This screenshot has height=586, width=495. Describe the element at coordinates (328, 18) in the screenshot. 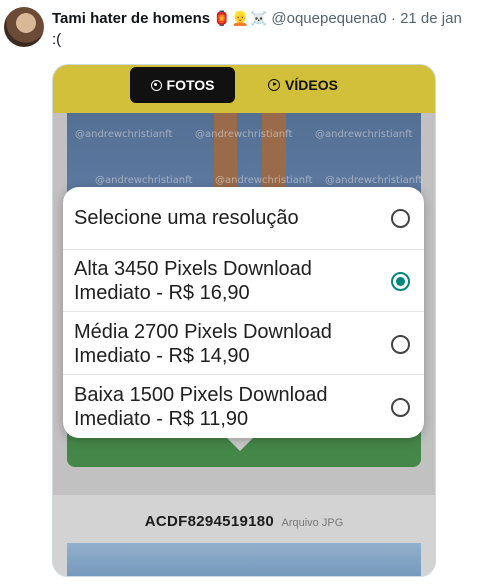

I see `author-handle: @oquepequena0` at that location.